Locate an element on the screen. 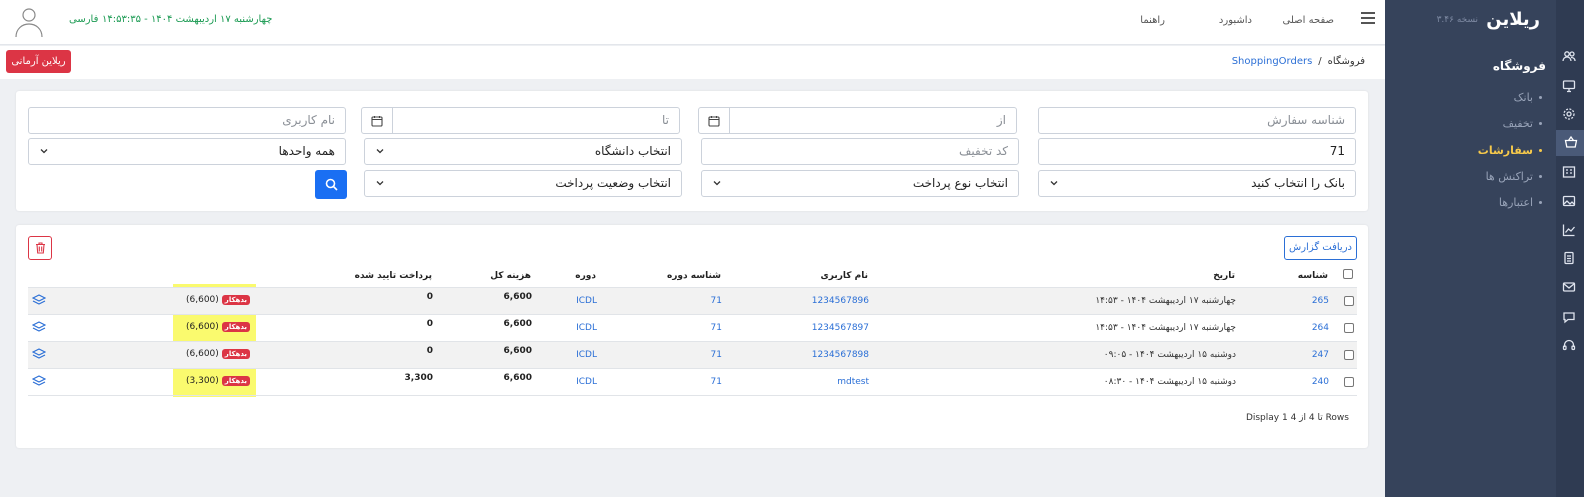 This screenshot has height=497, width=1584. nav-dashboard-link: داشبورد is located at coordinates (1235, 20).